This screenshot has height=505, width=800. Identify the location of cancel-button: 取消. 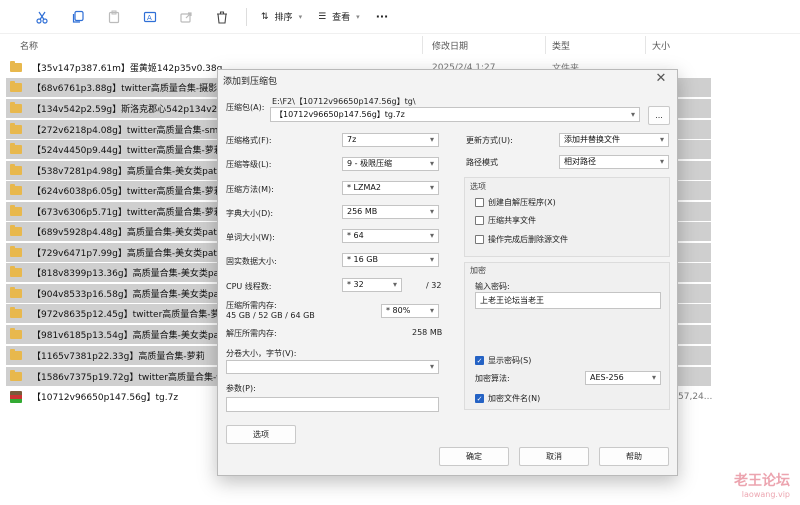
(554, 456).